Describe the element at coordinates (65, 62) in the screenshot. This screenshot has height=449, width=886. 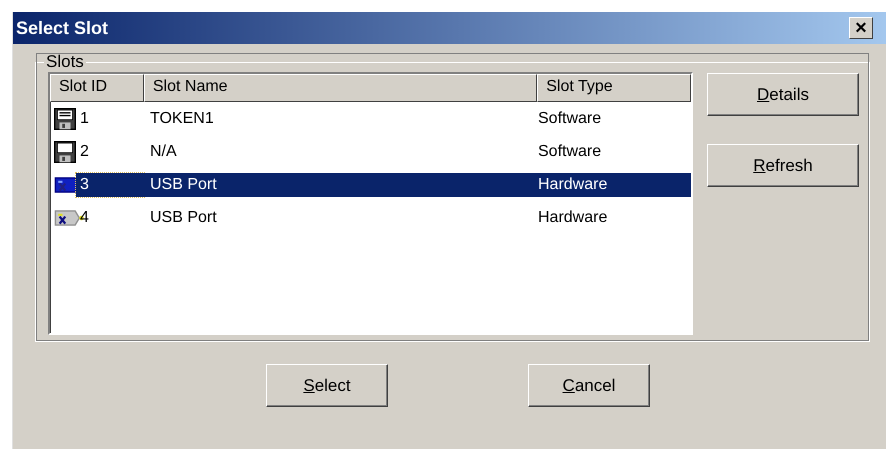
I see `group-label: Slots` at that location.